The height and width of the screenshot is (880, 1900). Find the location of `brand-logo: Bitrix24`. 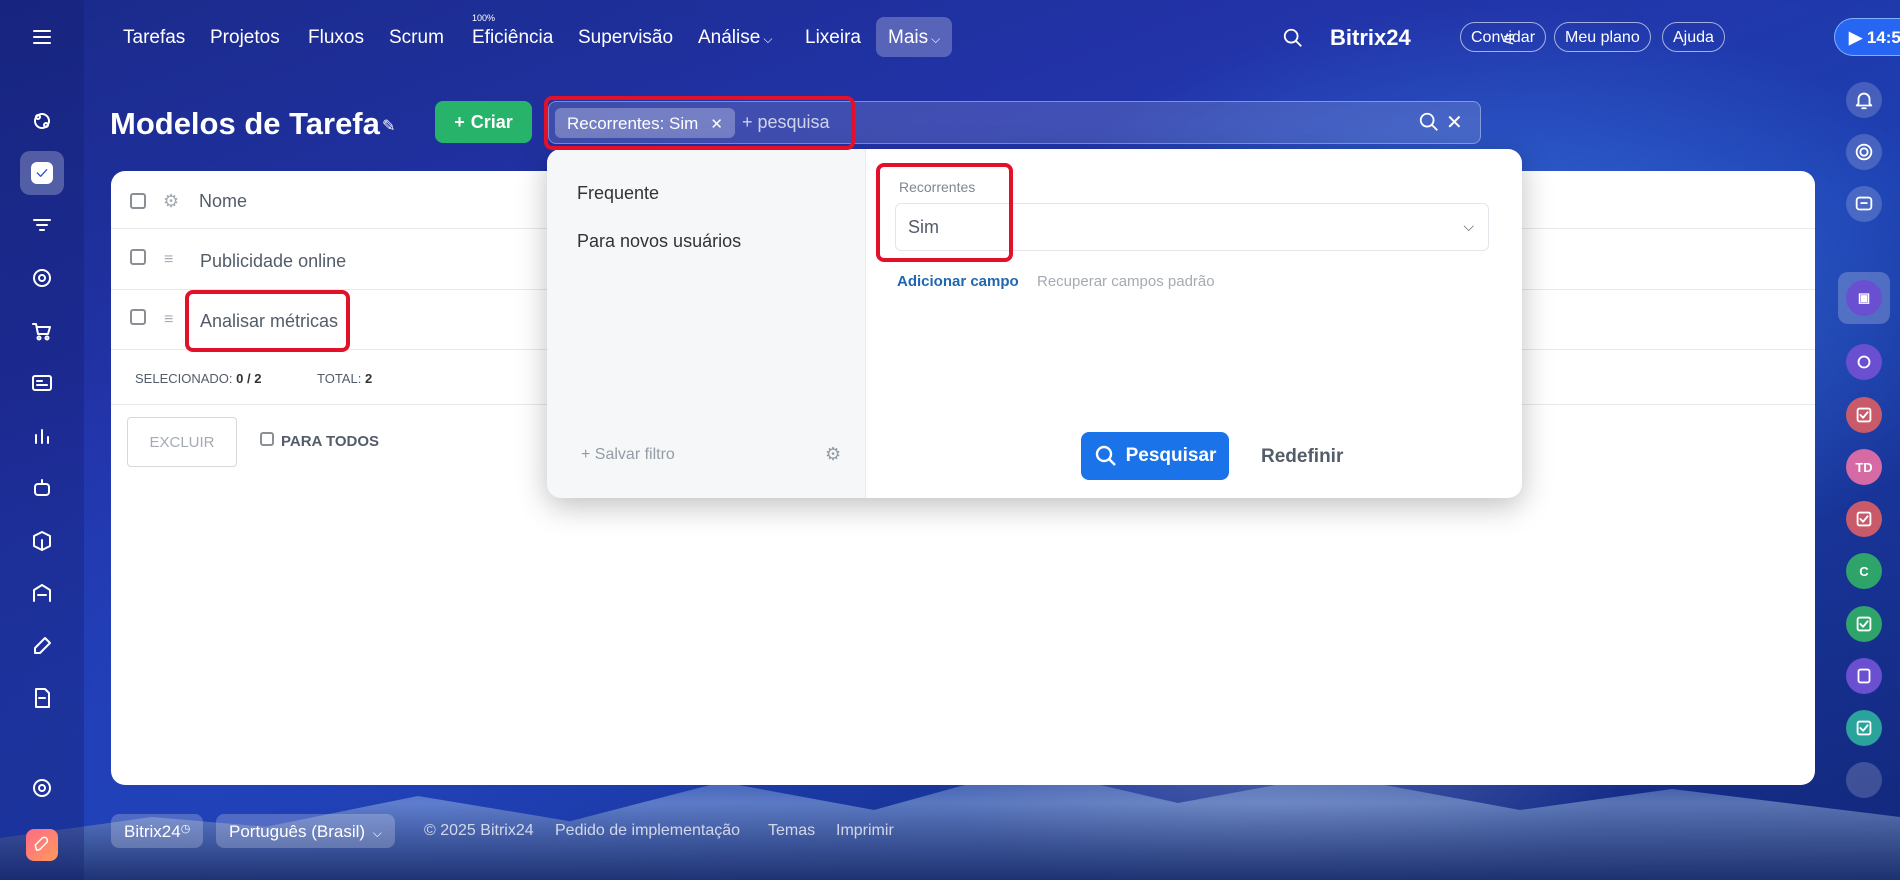

brand-logo: Bitrix24 is located at coordinates (1370, 38).